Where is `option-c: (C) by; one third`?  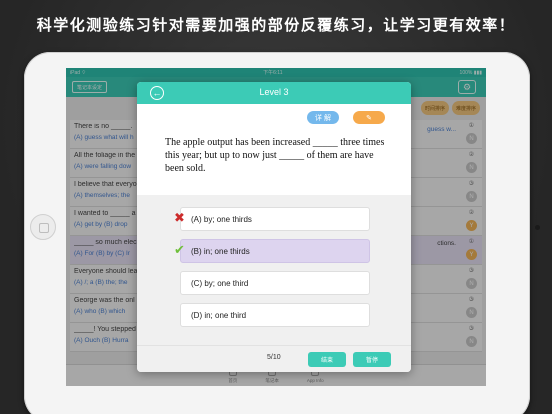
option-c: (C) by; one third is located at coordinates (275, 283).